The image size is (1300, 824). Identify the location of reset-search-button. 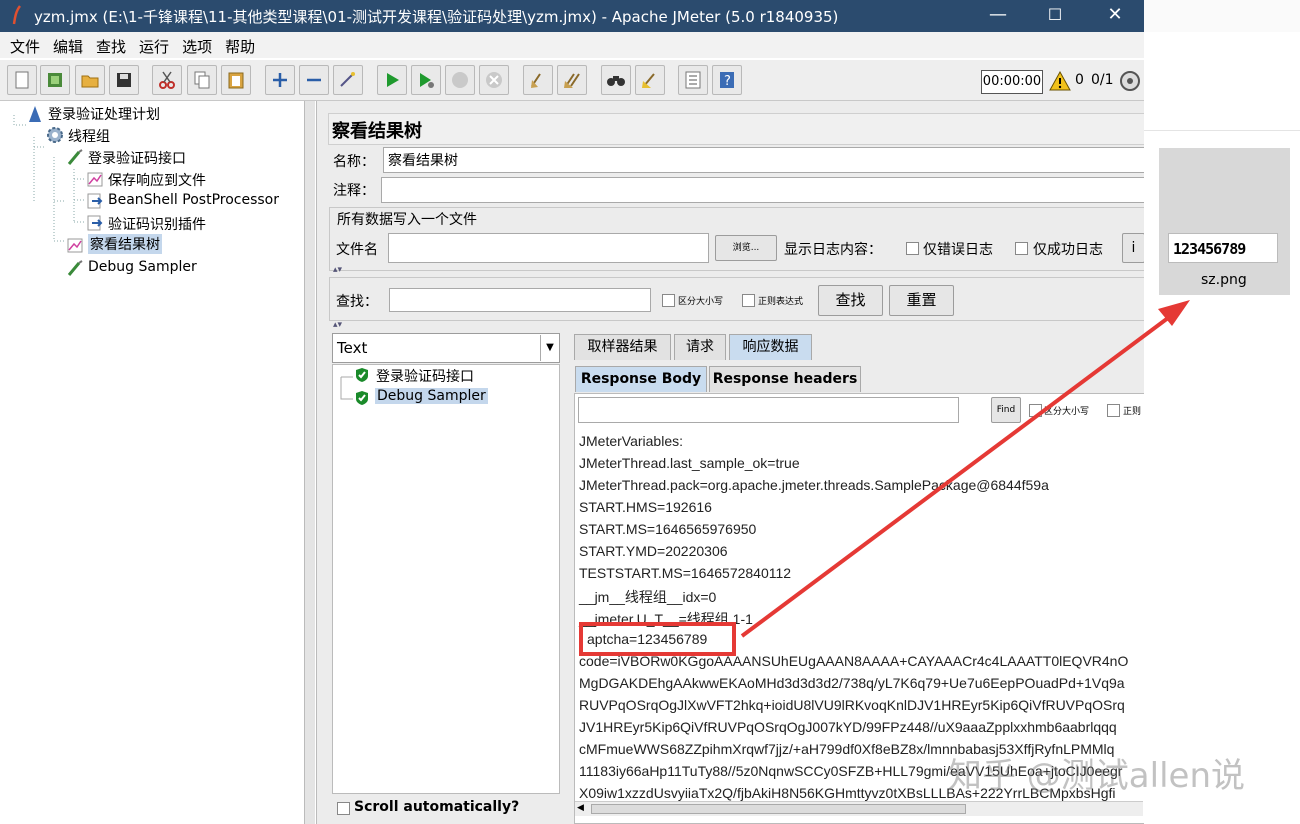
(650, 80).